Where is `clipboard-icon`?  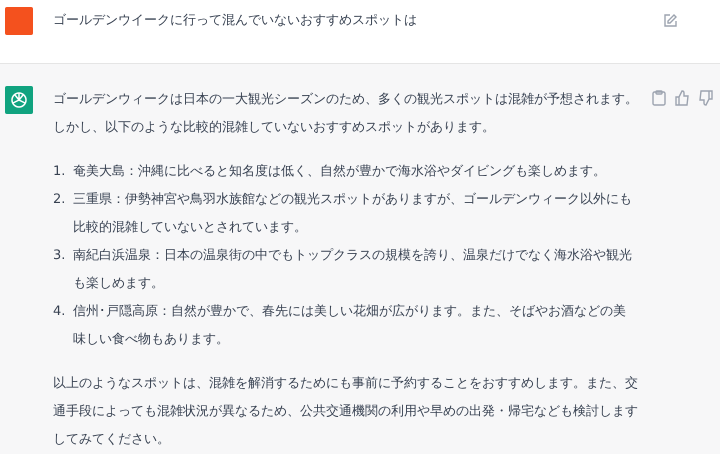 clipboard-icon is located at coordinates (659, 98).